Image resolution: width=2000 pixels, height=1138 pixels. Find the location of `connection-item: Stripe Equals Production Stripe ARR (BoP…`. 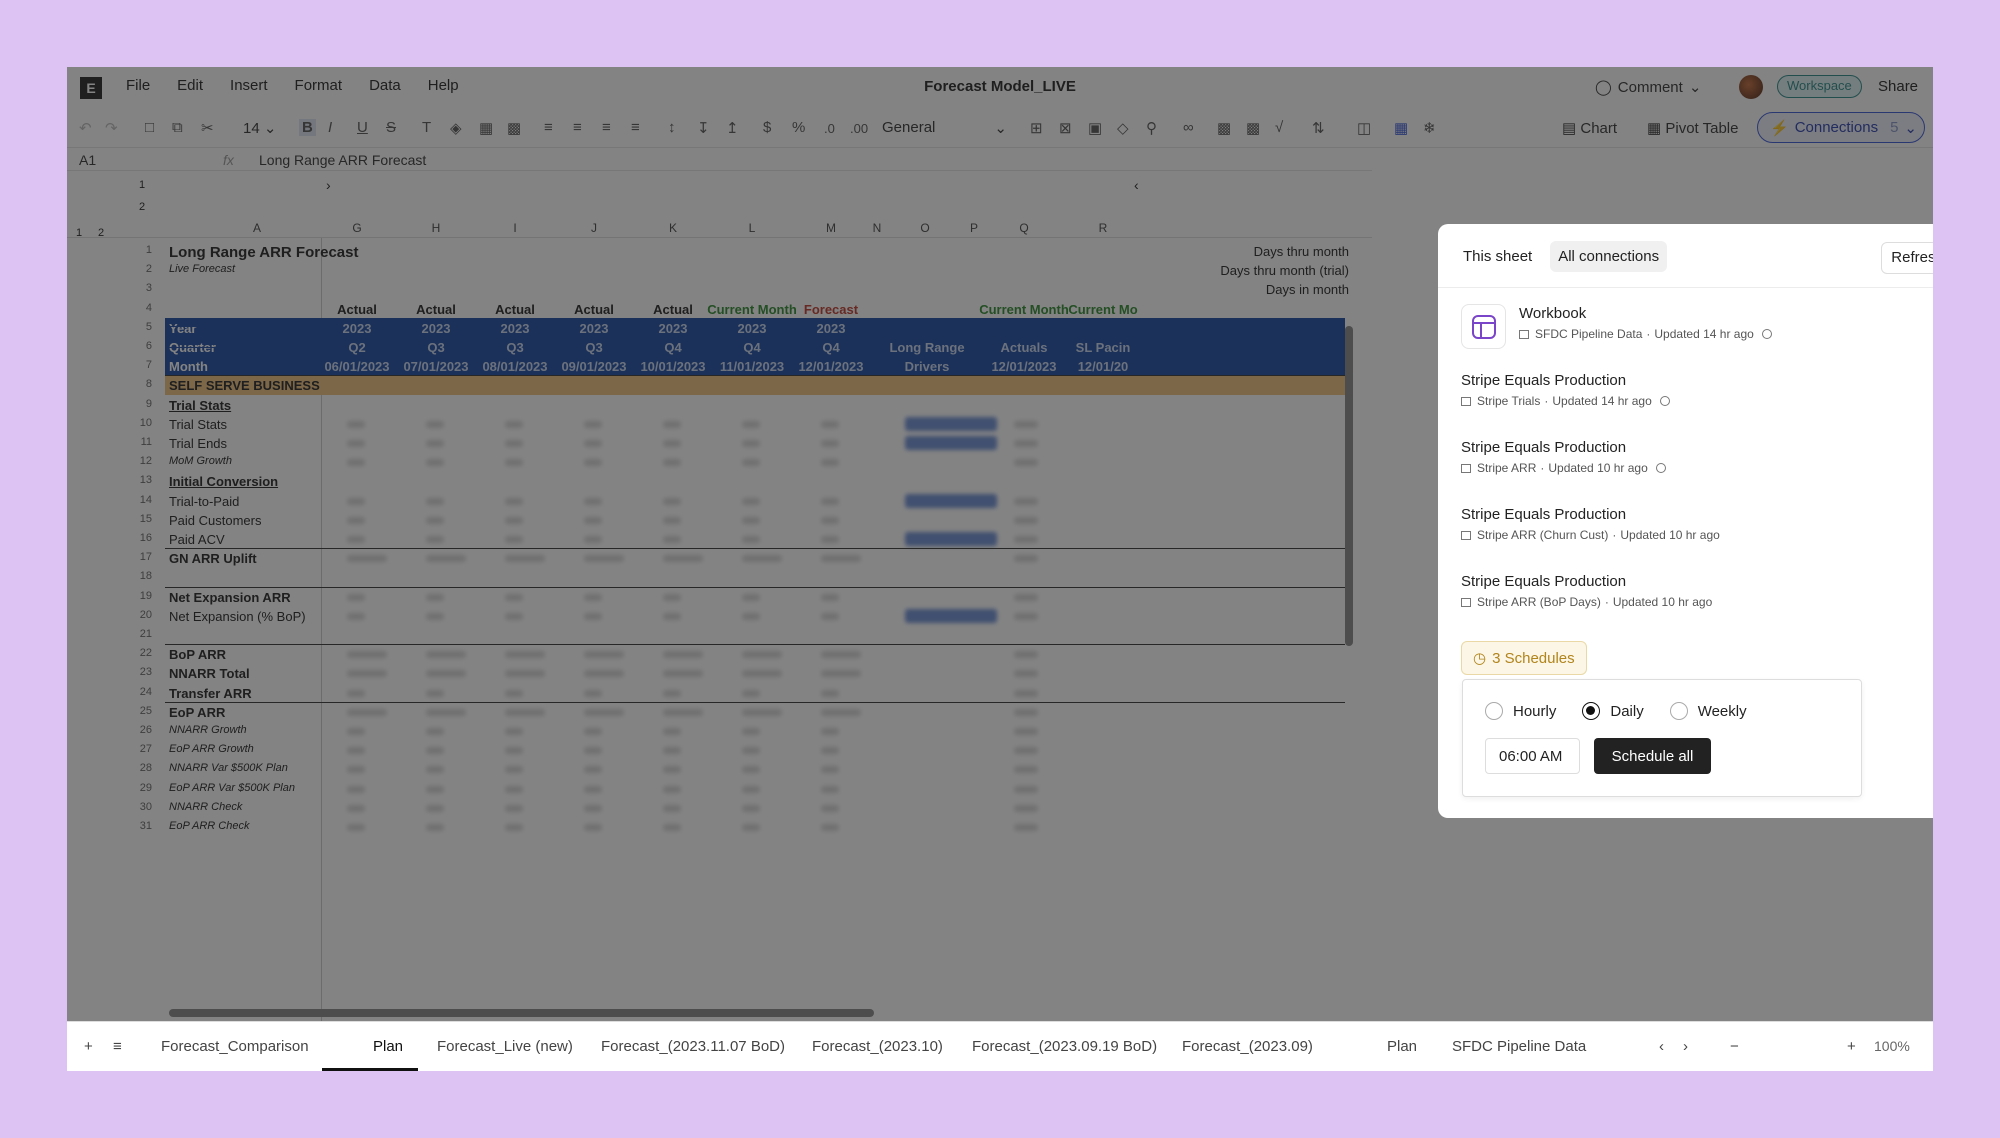

connection-item: Stripe Equals Production Stripe ARR (BoP… is located at coordinates (1586, 591).